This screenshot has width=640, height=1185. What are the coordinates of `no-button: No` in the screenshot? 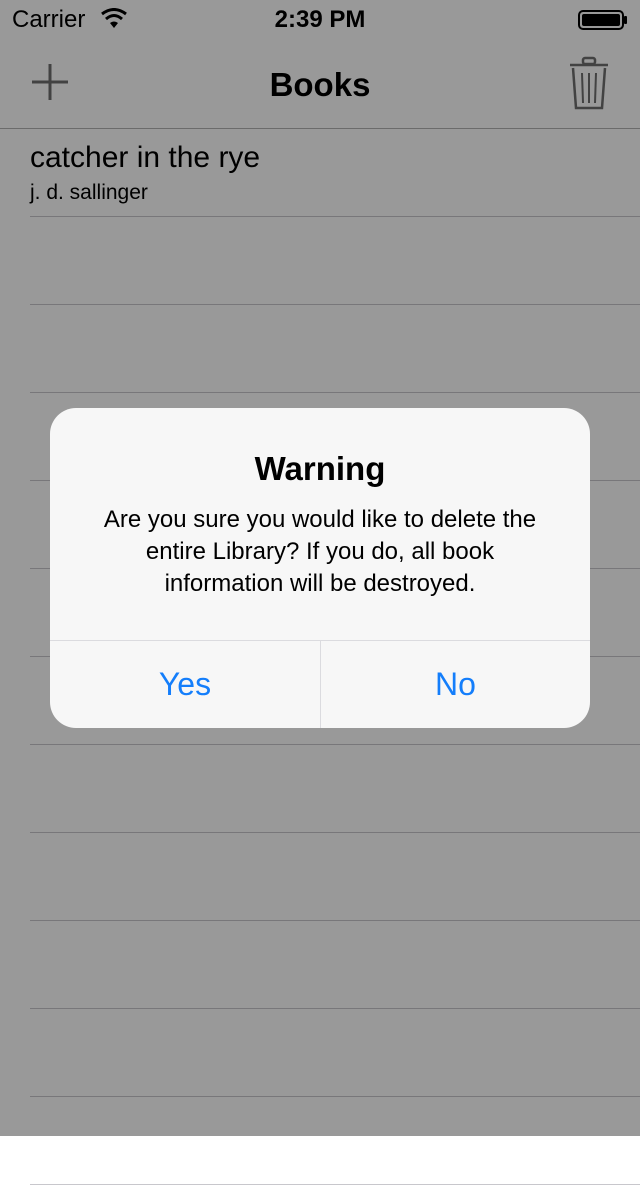 It's located at (455, 684).